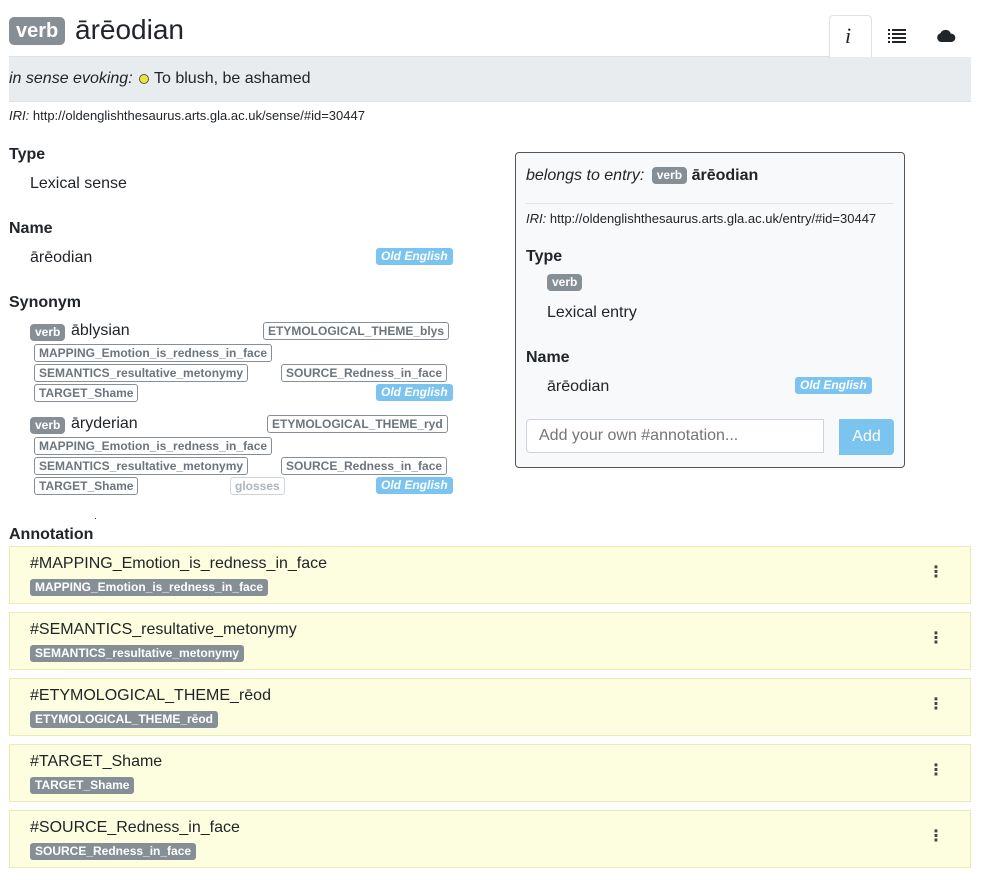 The image size is (981, 881). Describe the element at coordinates (82, 785) in the screenshot. I see `annotation-tag: TARGET_Shame` at that location.